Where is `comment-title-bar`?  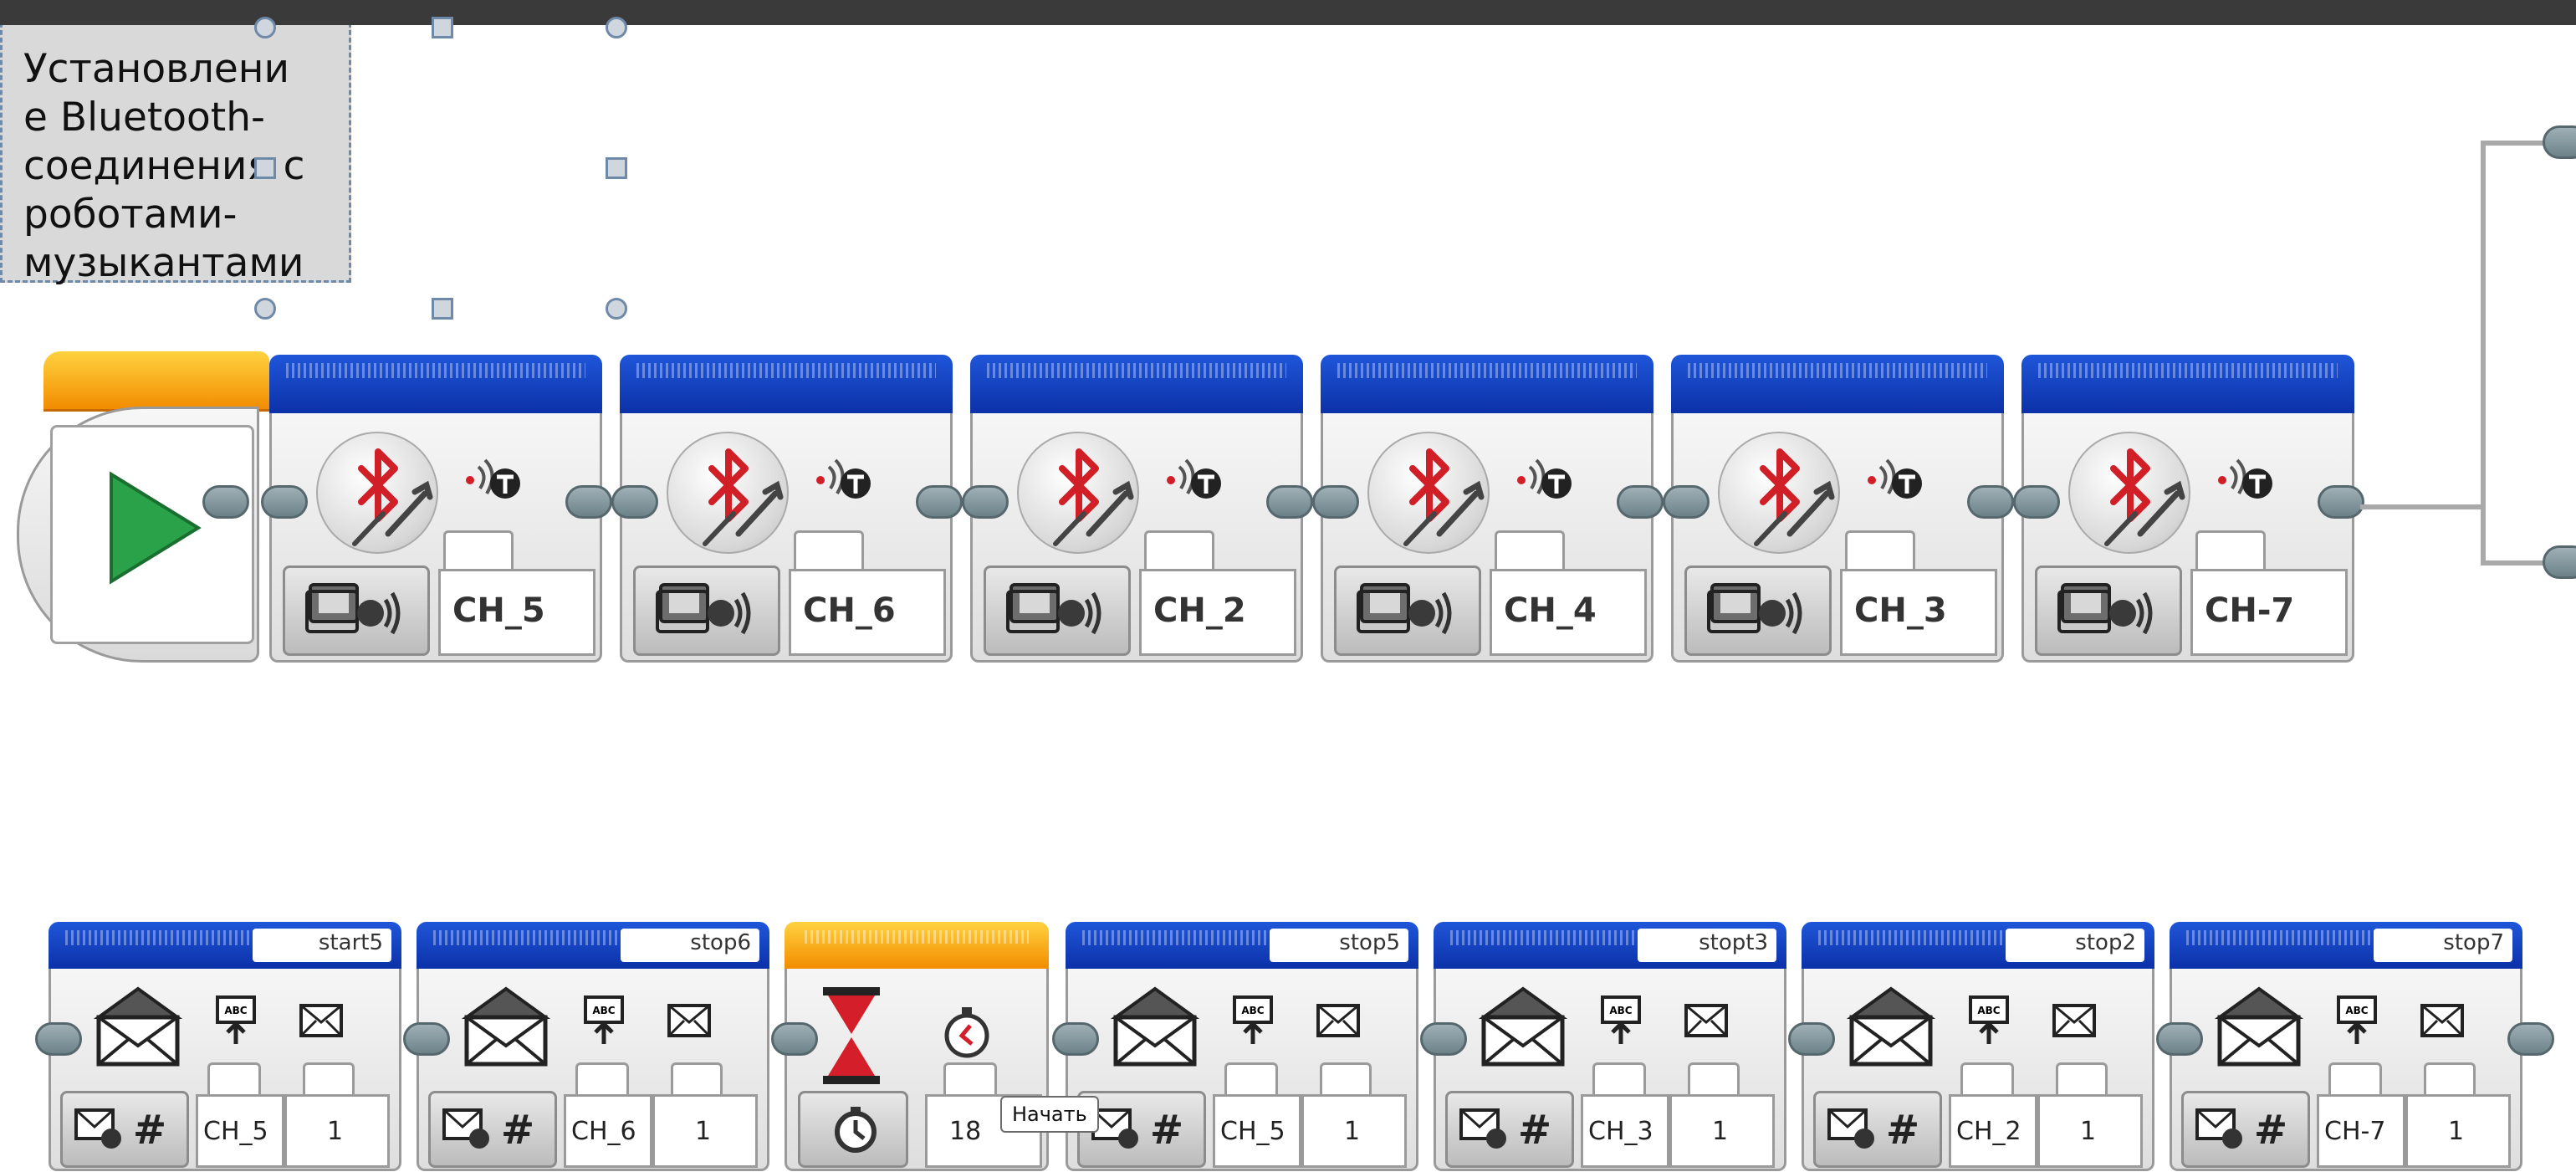 comment-title-bar is located at coordinates (1288, 12).